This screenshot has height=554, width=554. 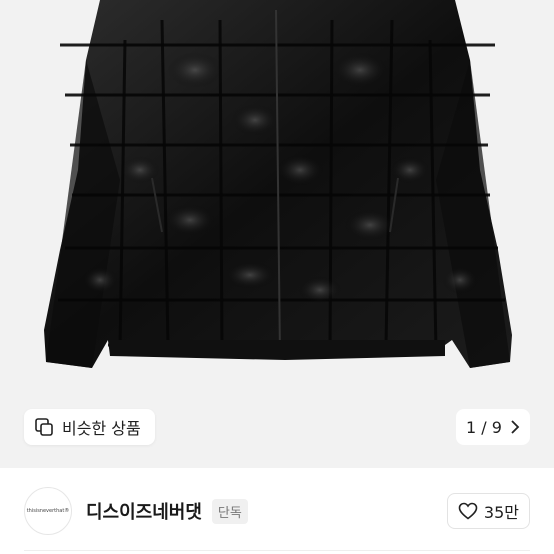 What do you see at coordinates (44, 427) in the screenshot?
I see `similar-products-icon` at bounding box center [44, 427].